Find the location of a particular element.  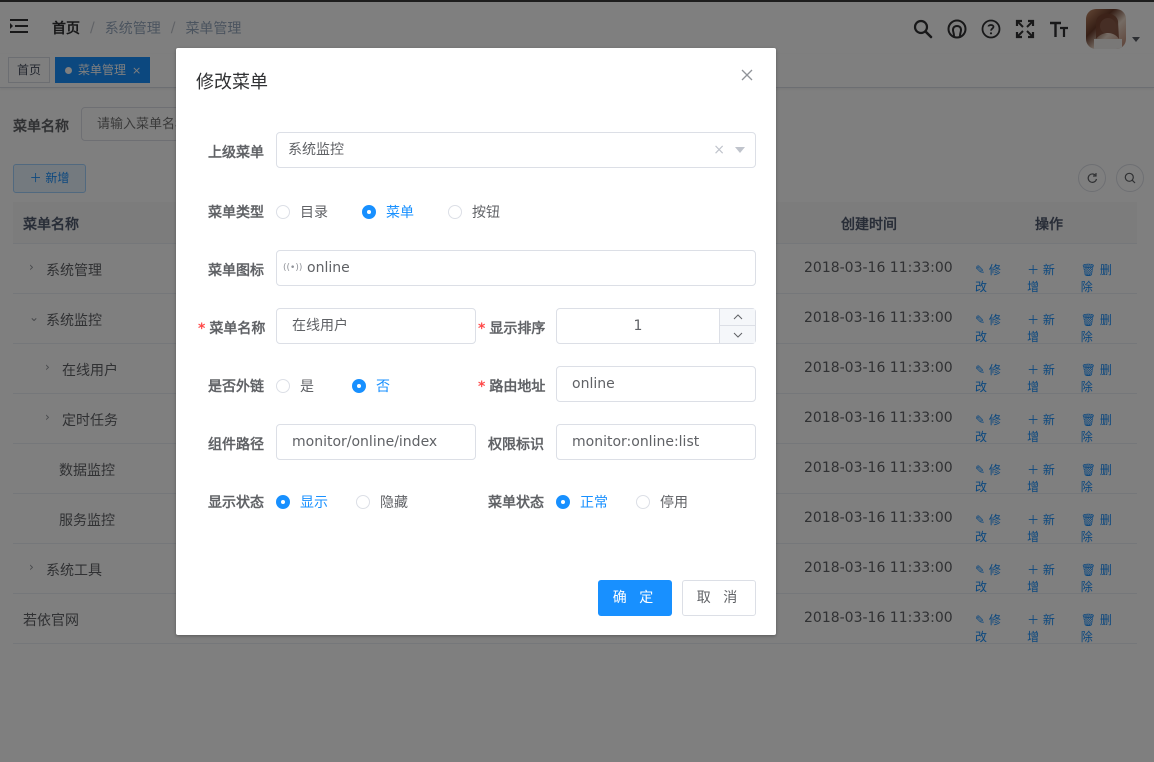

menu-type-radio-group: 目录 菜单 按钮 is located at coordinates (403, 212).